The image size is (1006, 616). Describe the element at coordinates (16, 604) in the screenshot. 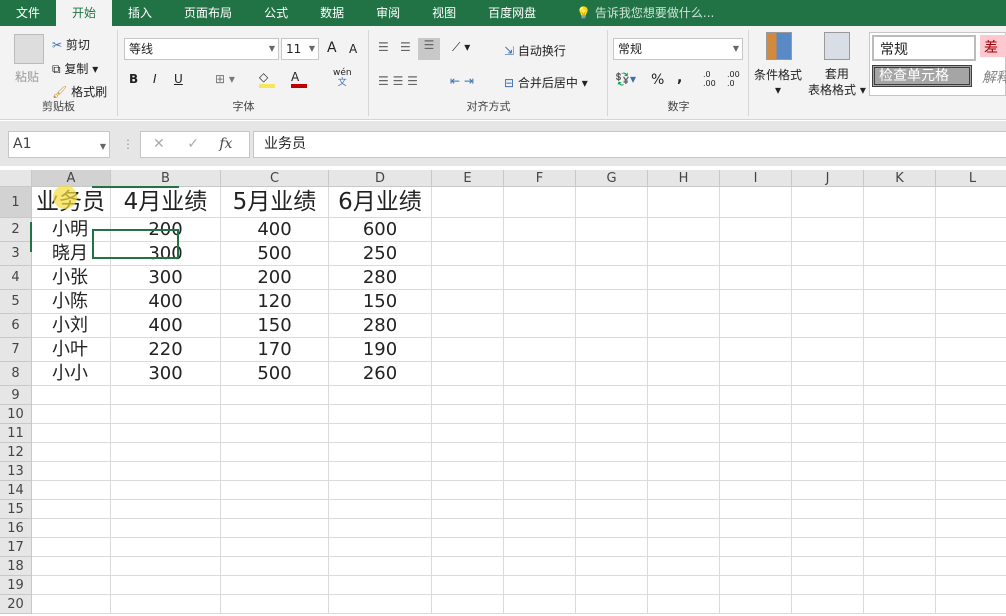

I see `row-header-20: 20` at that location.